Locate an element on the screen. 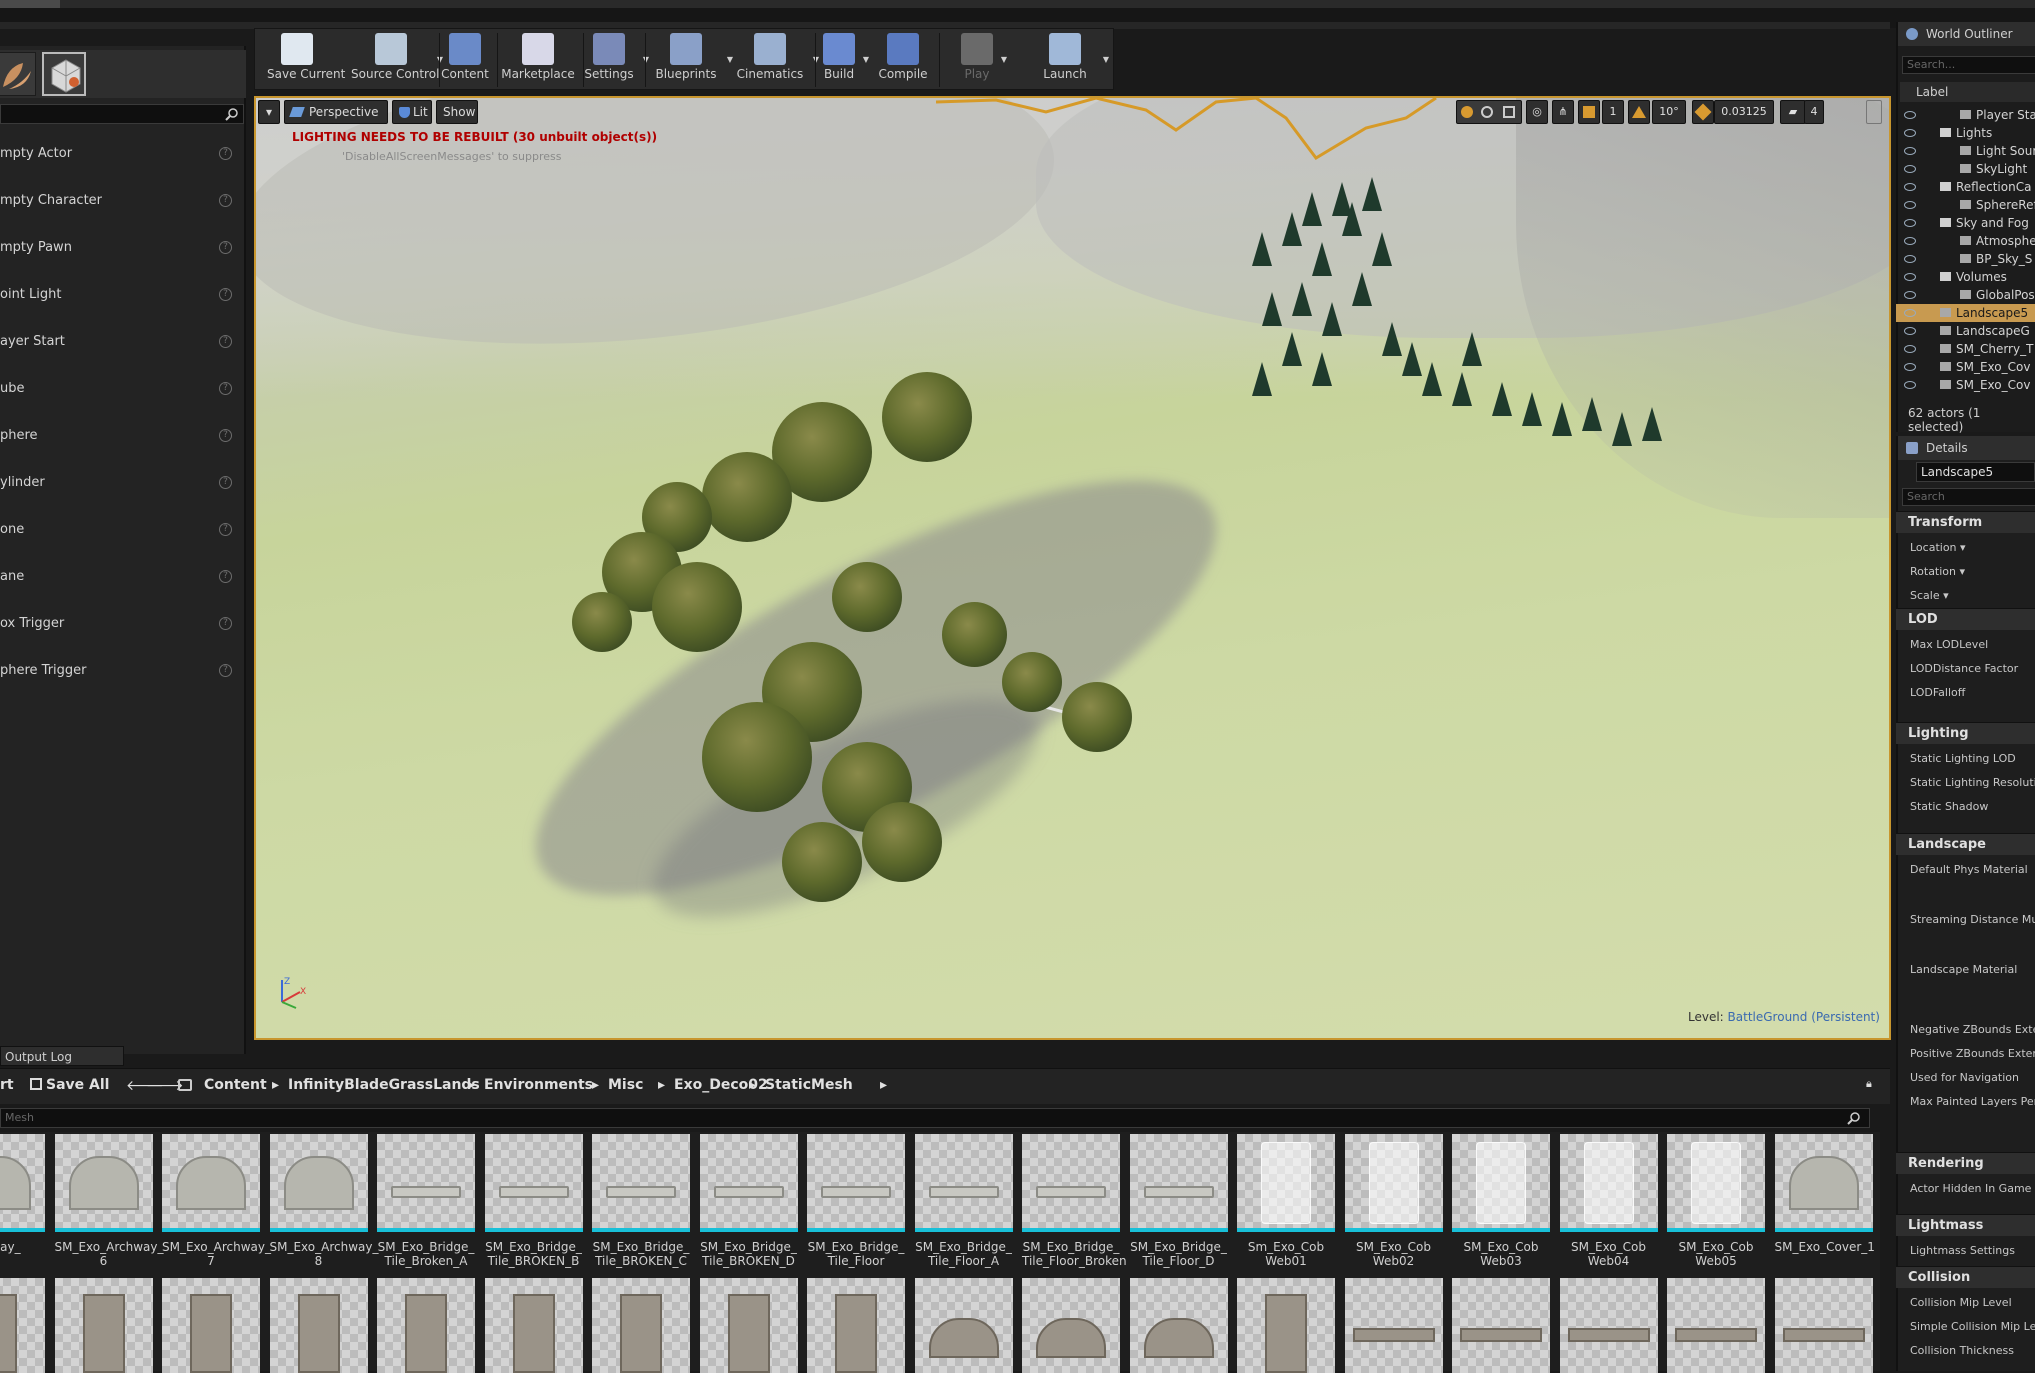 The width and height of the screenshot is (2035, 1373). content-button: Content is located at coordinates (465, 60).